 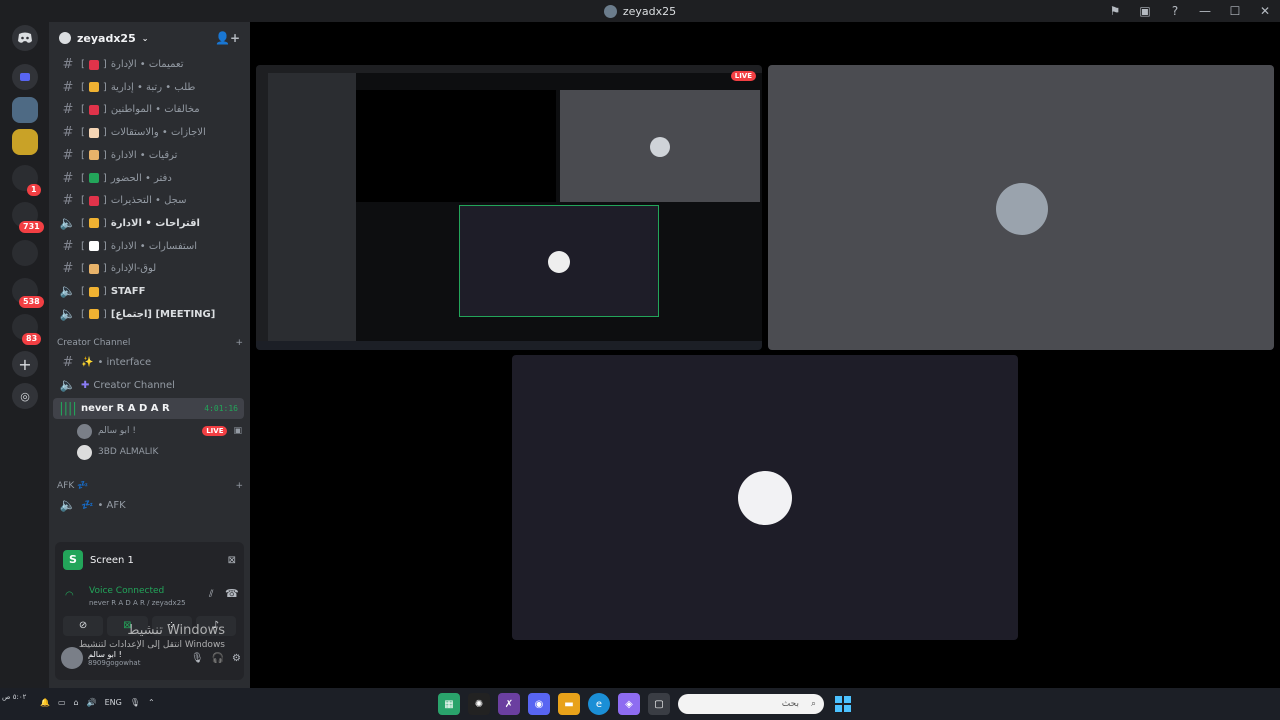 I want to click on channel-item: # [] الاجازات • والاستقالات, so click(x=148, y=132).